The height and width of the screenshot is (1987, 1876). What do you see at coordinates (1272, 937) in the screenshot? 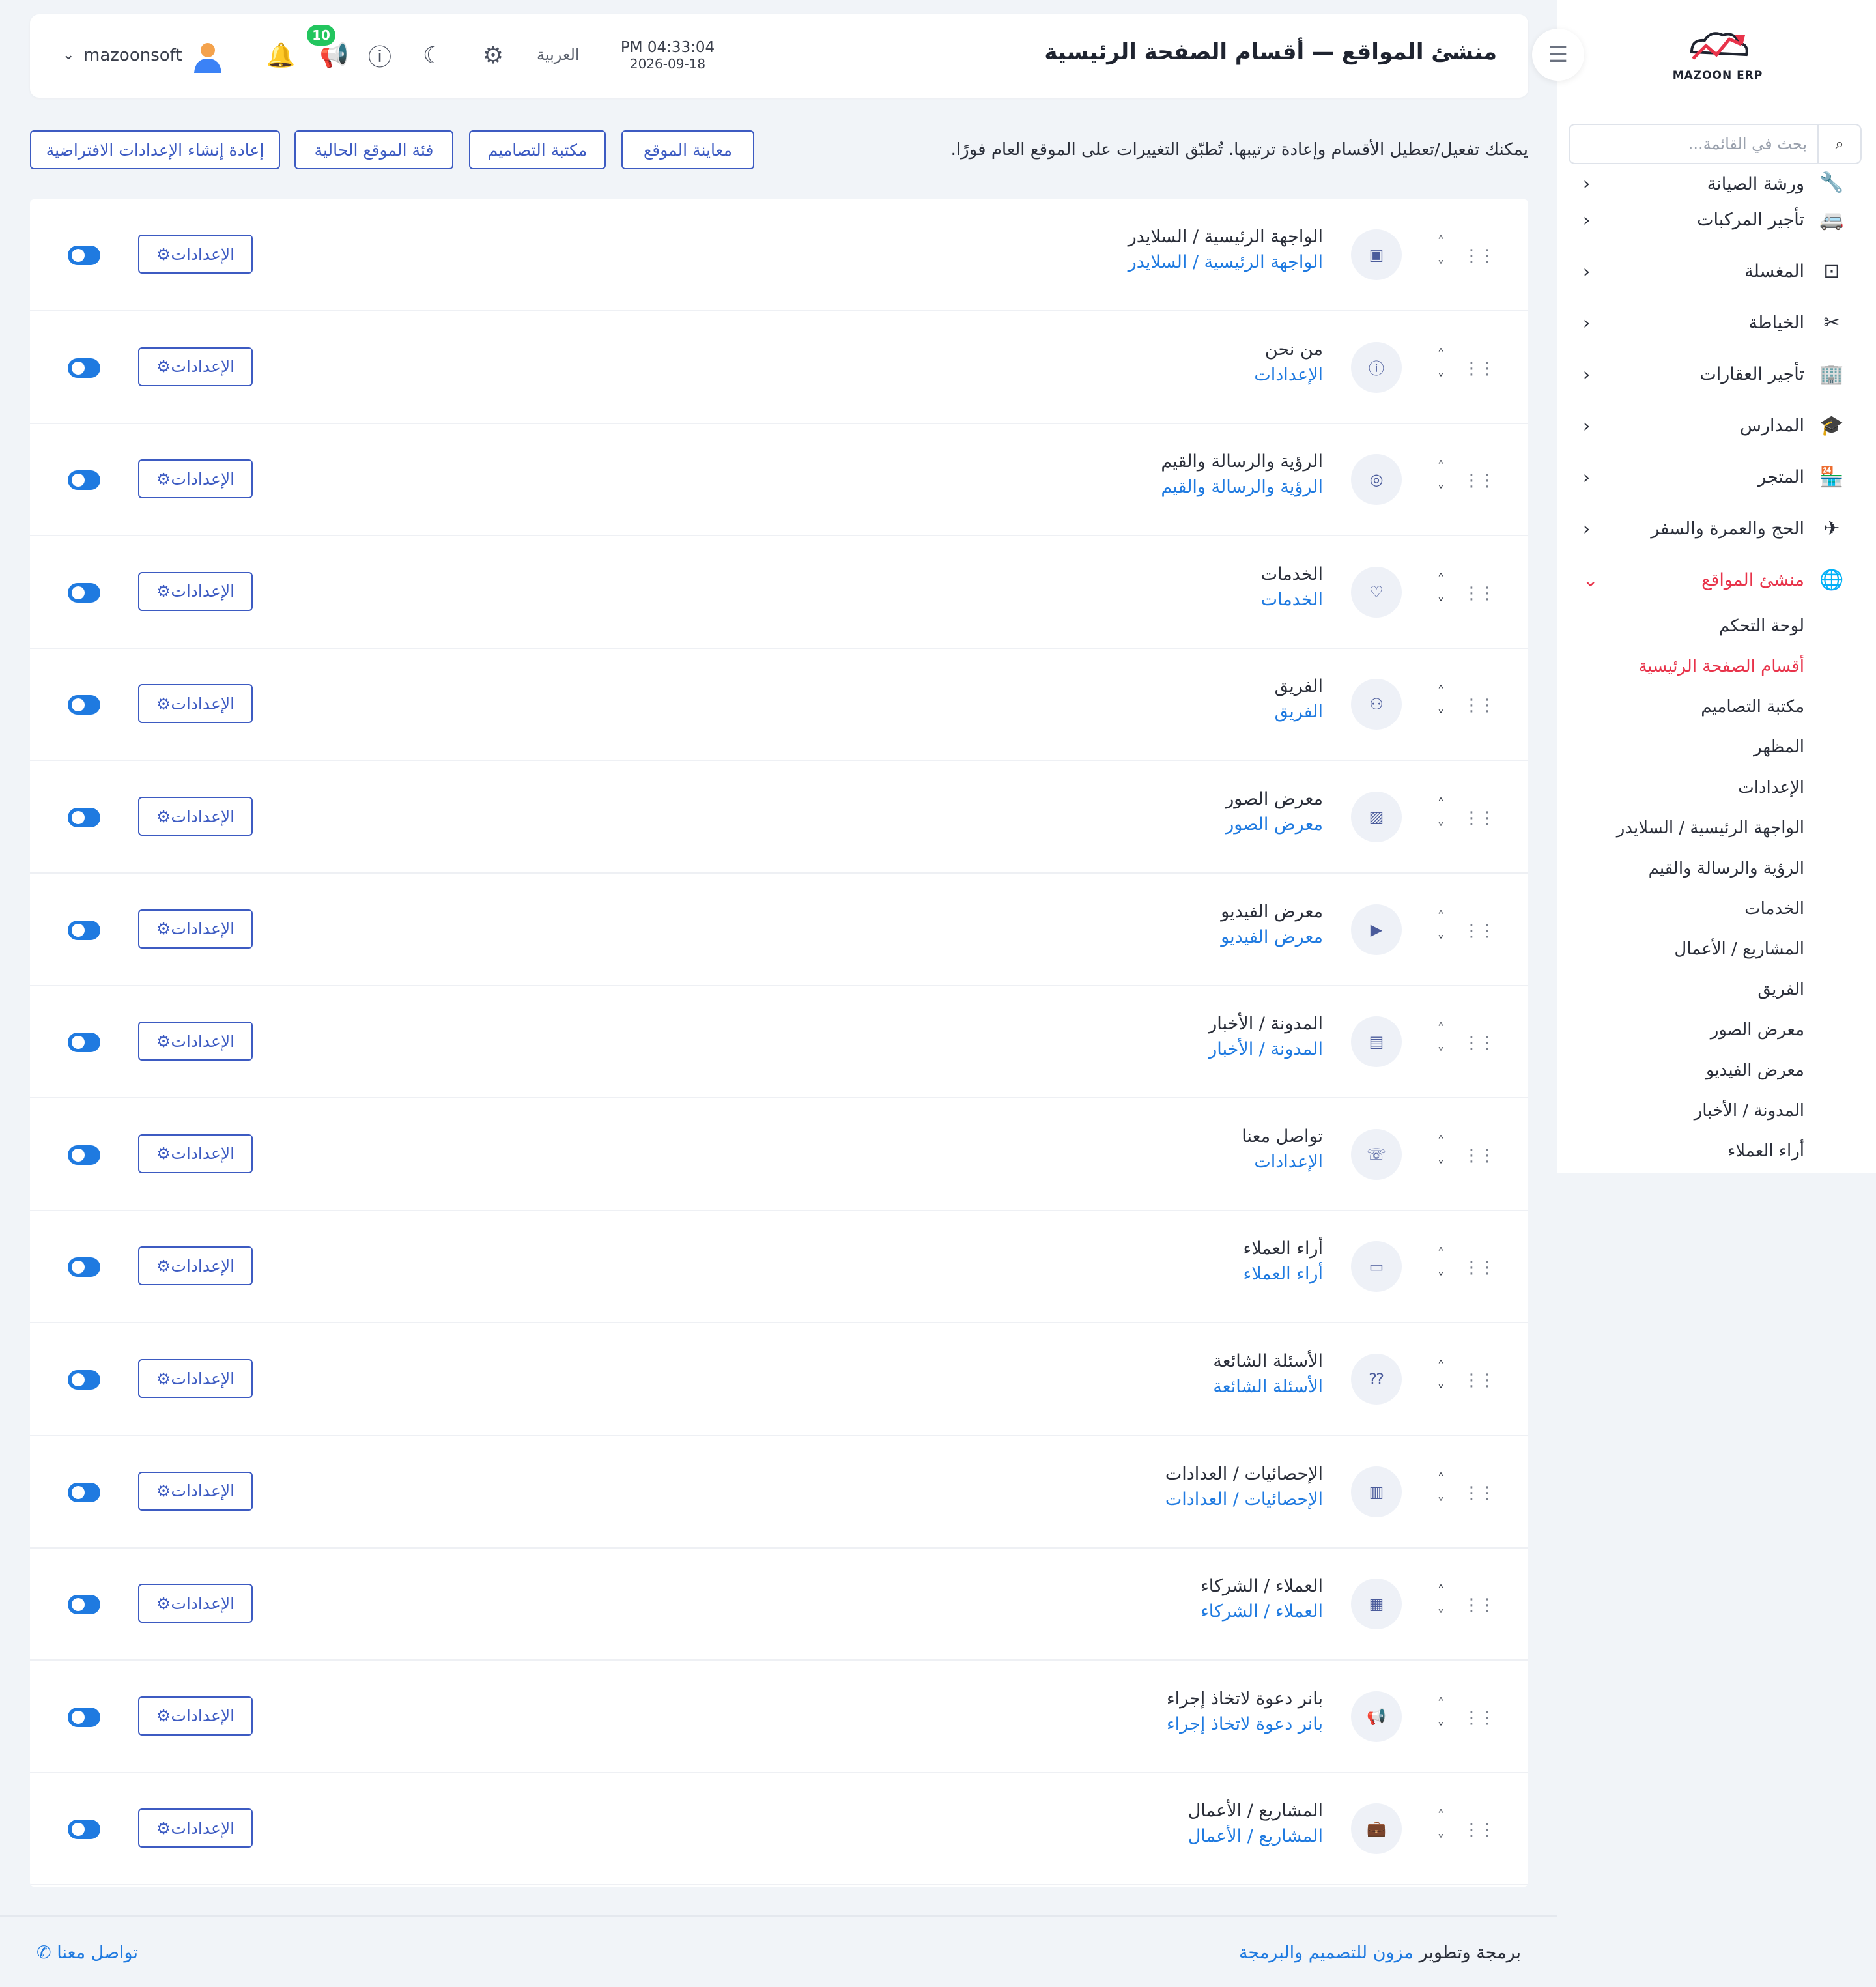
I see `section-subtitle-link: معرض الفيديو` at bounding box center [1272, 937].